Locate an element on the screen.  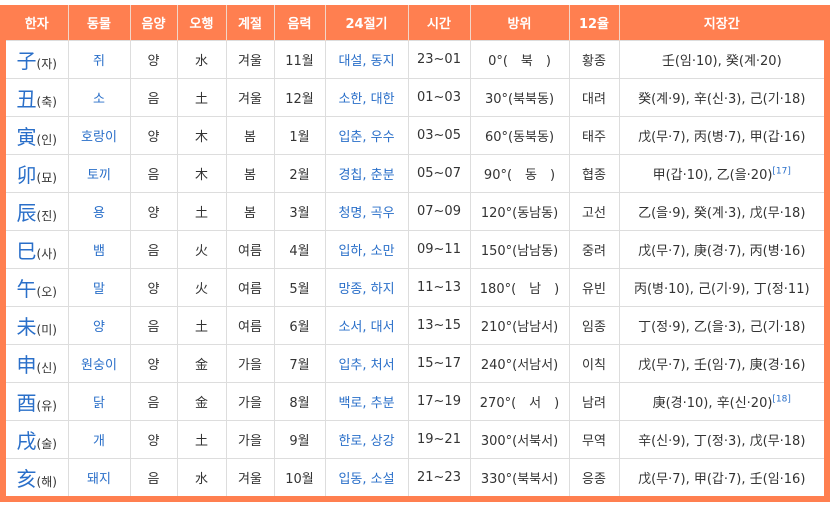
animal-link: 개 is located at coordinates (99, 441).